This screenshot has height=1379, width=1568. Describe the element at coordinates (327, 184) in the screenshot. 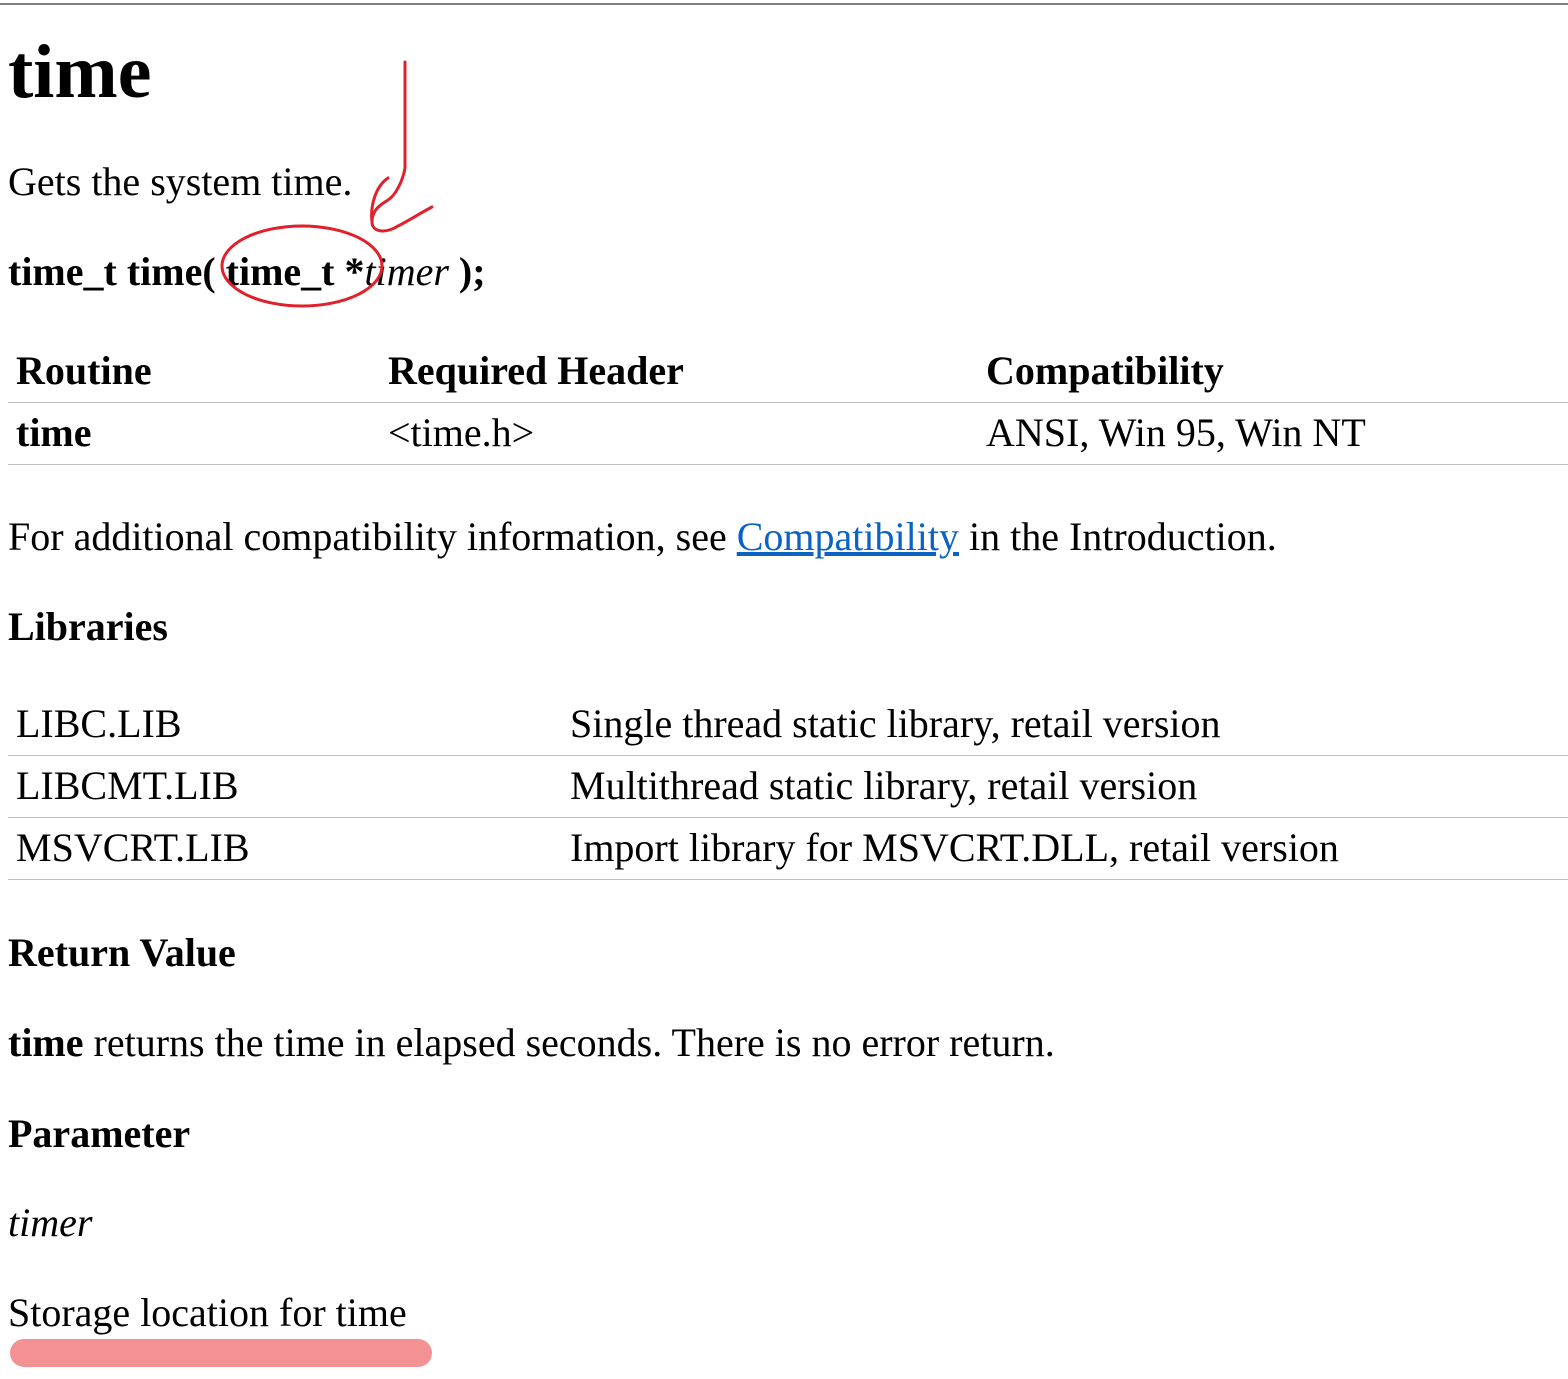

I see `pen-annotation-layer` at that location.